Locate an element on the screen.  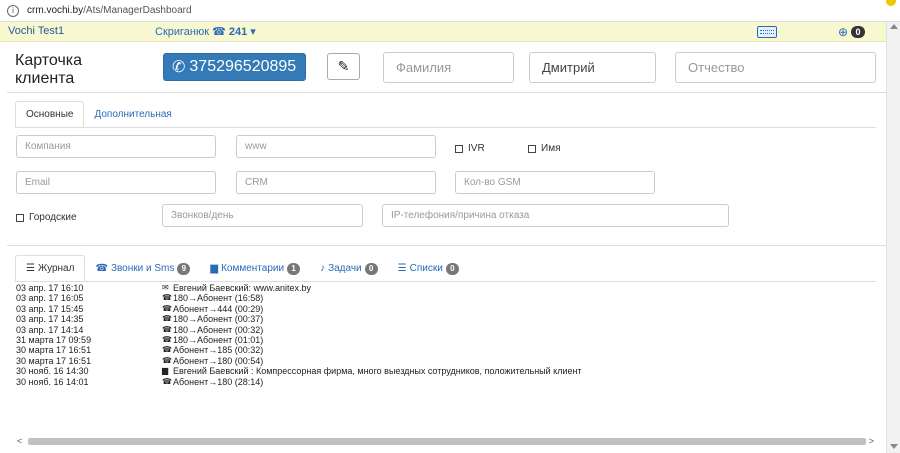
list-item: 31 марта 17 09:59 ☎ 180→Абонент (01:01) is located at coordinates (446, 340).